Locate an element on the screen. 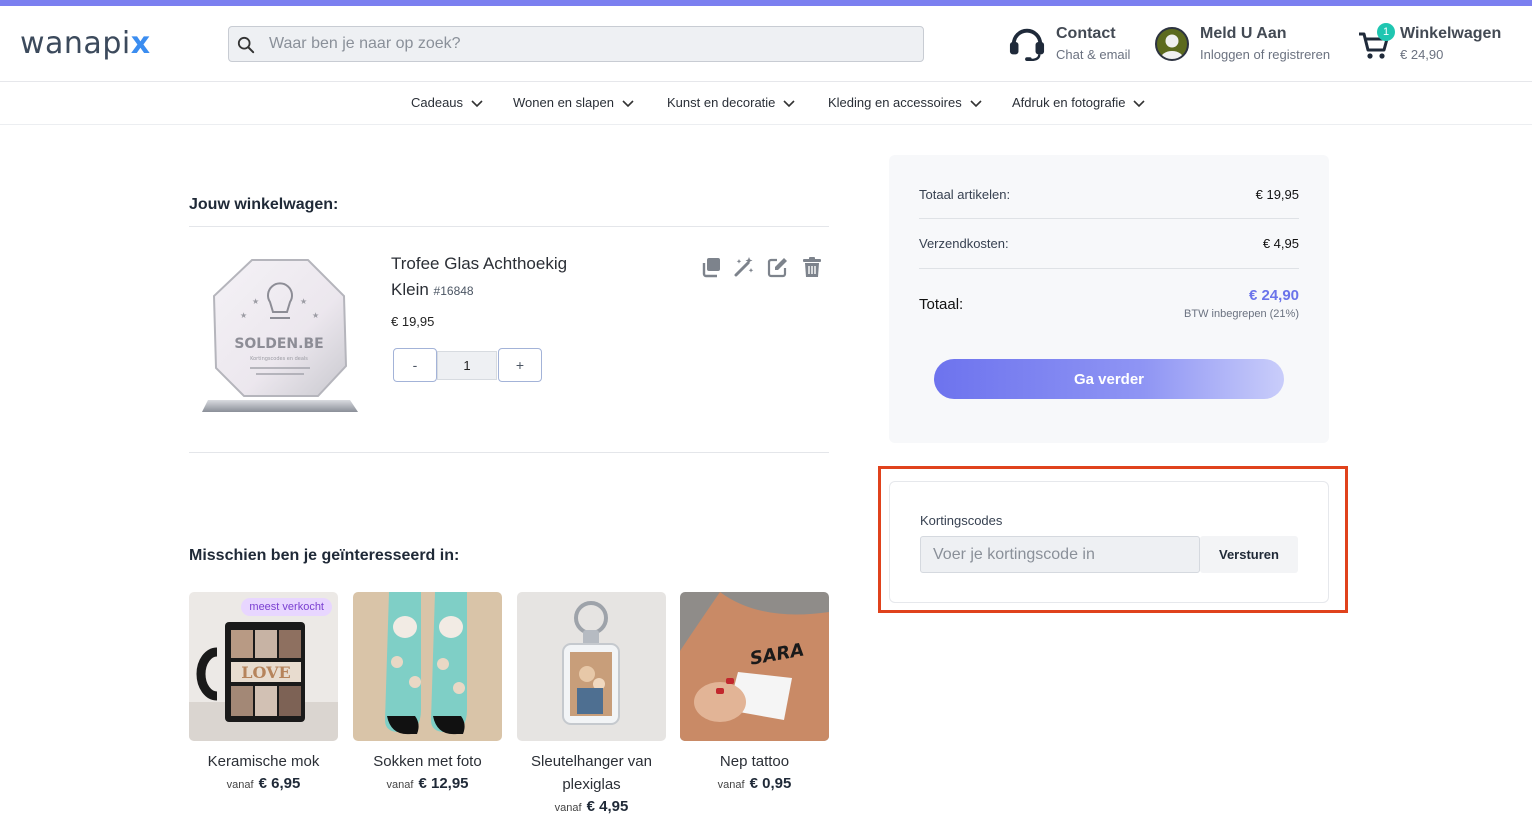 This screenshot has width=1532, height=837. recommendations-heading: Misschien ben je geïnteresseerd in: is located at coordinates (324, 555).